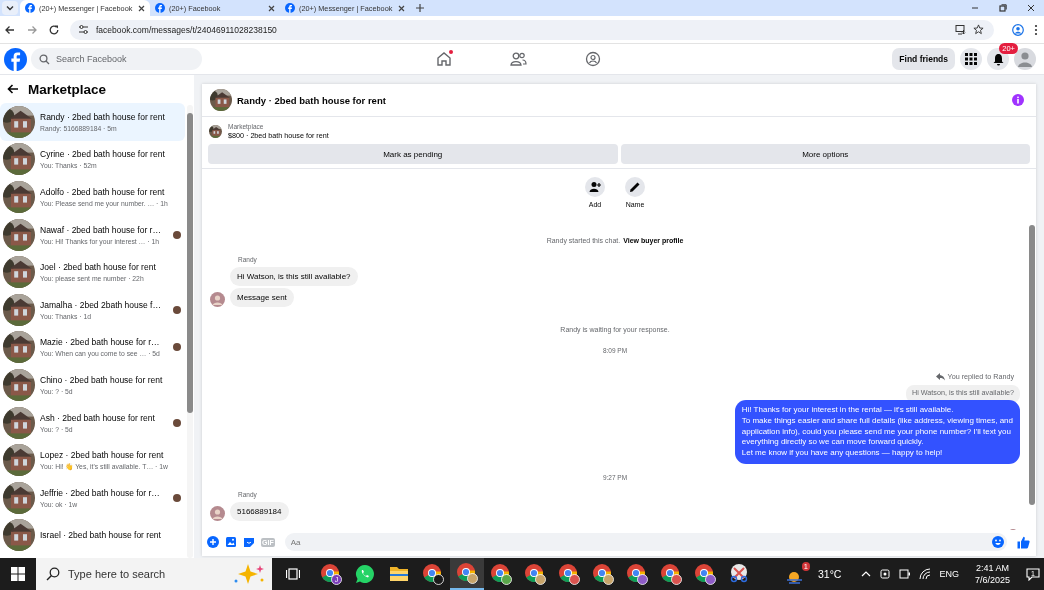 Image resolution: width=1044 pixels, height=590 pixels. I want to click on address-field: facebook.com/messages/t/24046911028238150, so click(532, 29).